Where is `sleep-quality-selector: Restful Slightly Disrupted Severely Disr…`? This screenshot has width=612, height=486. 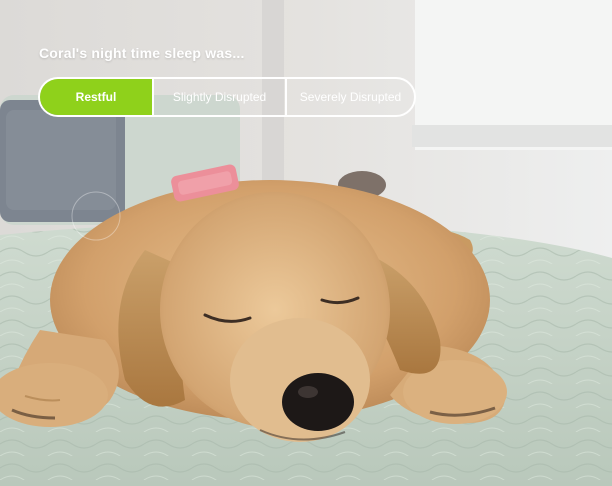
sleep-quality-selector: Restful Slightly Disrupted Severely Disr… is located at coordinates (227, 97).